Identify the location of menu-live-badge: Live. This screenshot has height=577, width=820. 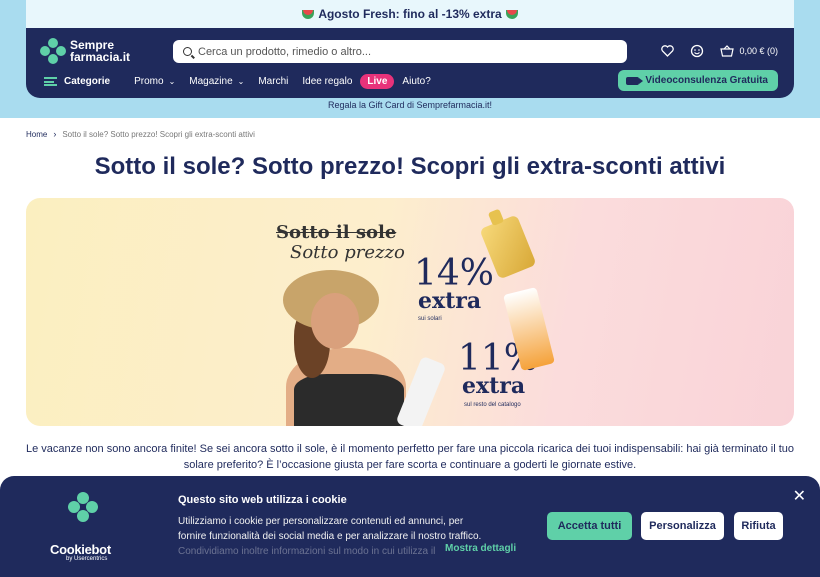
(377, 81).